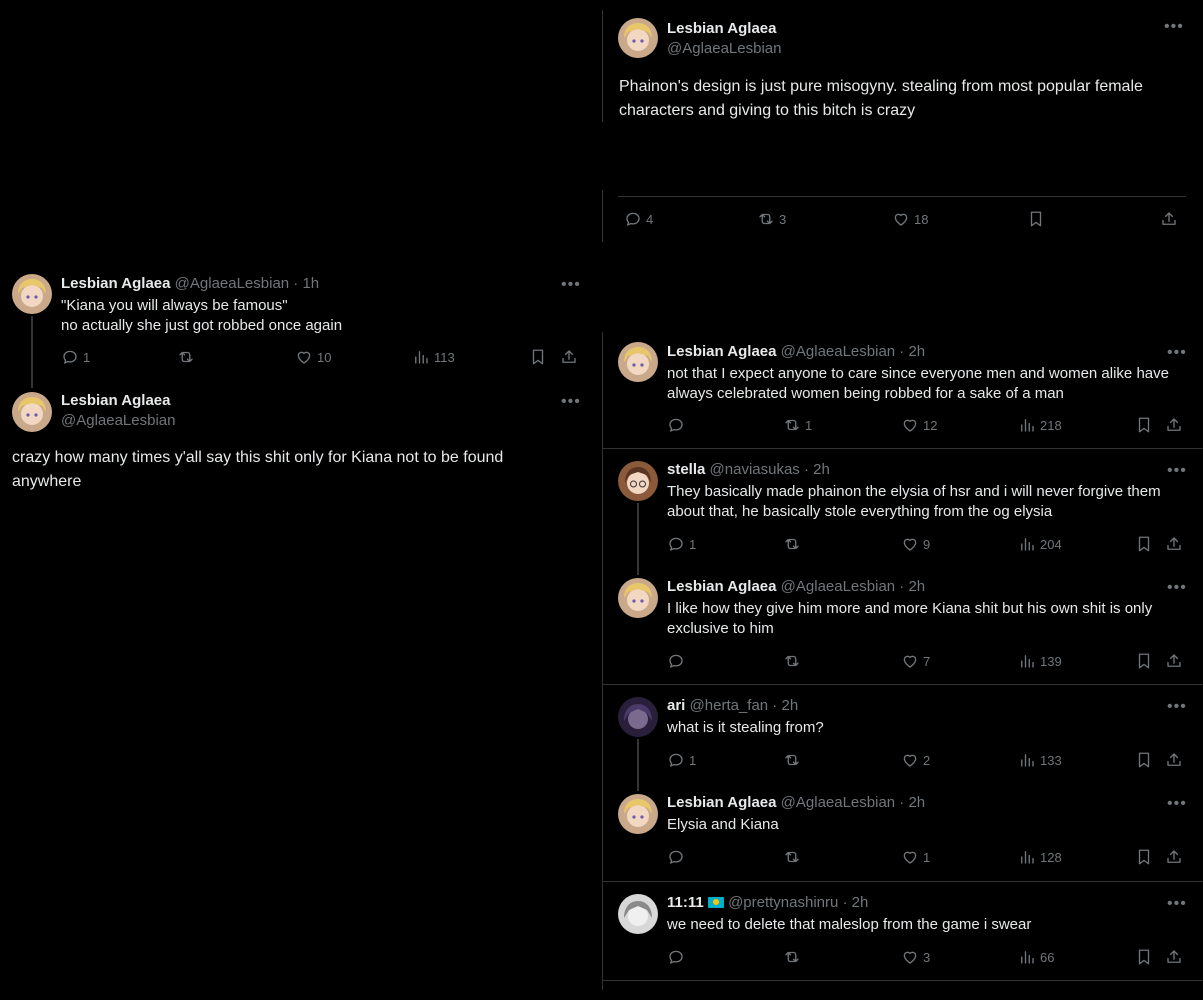  I want to click on like-button: 12, so click(919, 425).